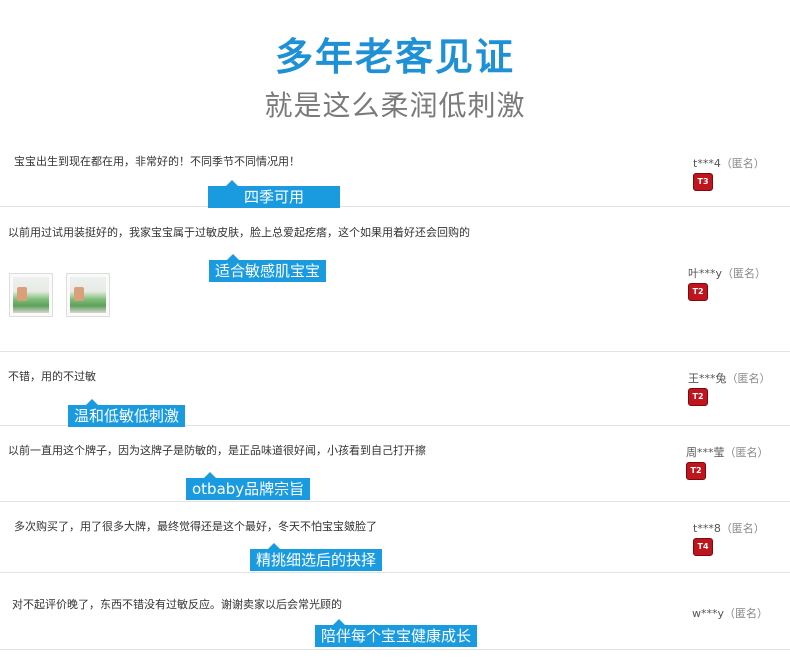  What do you see at coordinates (703, 547) in the screenshot?
I see `member-level-badge-icon: T4` at bounding box center [703, 547].